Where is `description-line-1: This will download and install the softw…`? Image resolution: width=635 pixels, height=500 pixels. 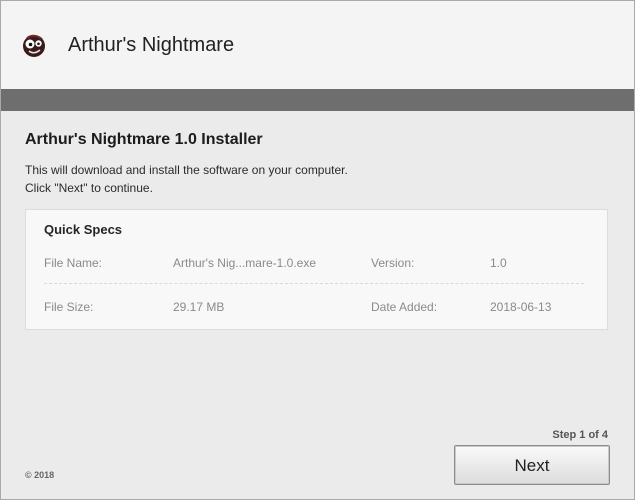
description-line-1: This will download and install the softw… is located at coordinates (186, 170).